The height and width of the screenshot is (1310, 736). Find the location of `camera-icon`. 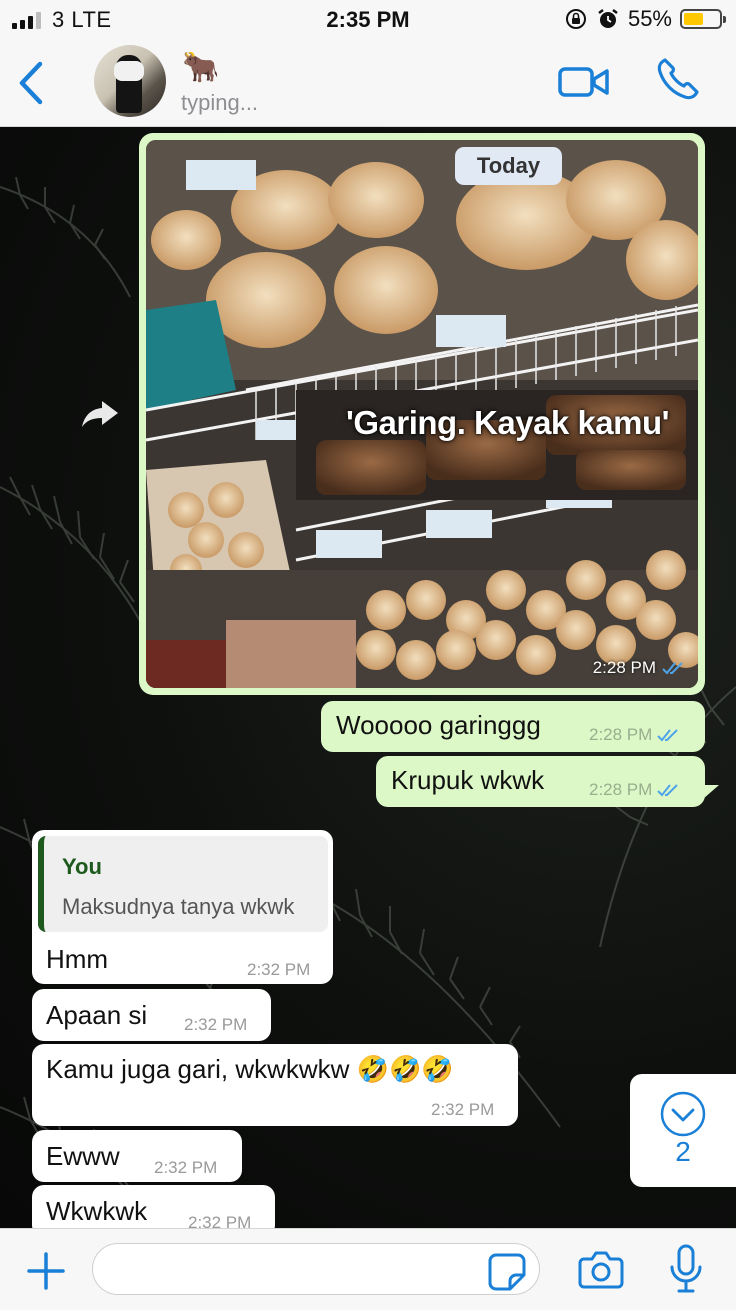

camera-icon is located at coordinates (601, 1269).